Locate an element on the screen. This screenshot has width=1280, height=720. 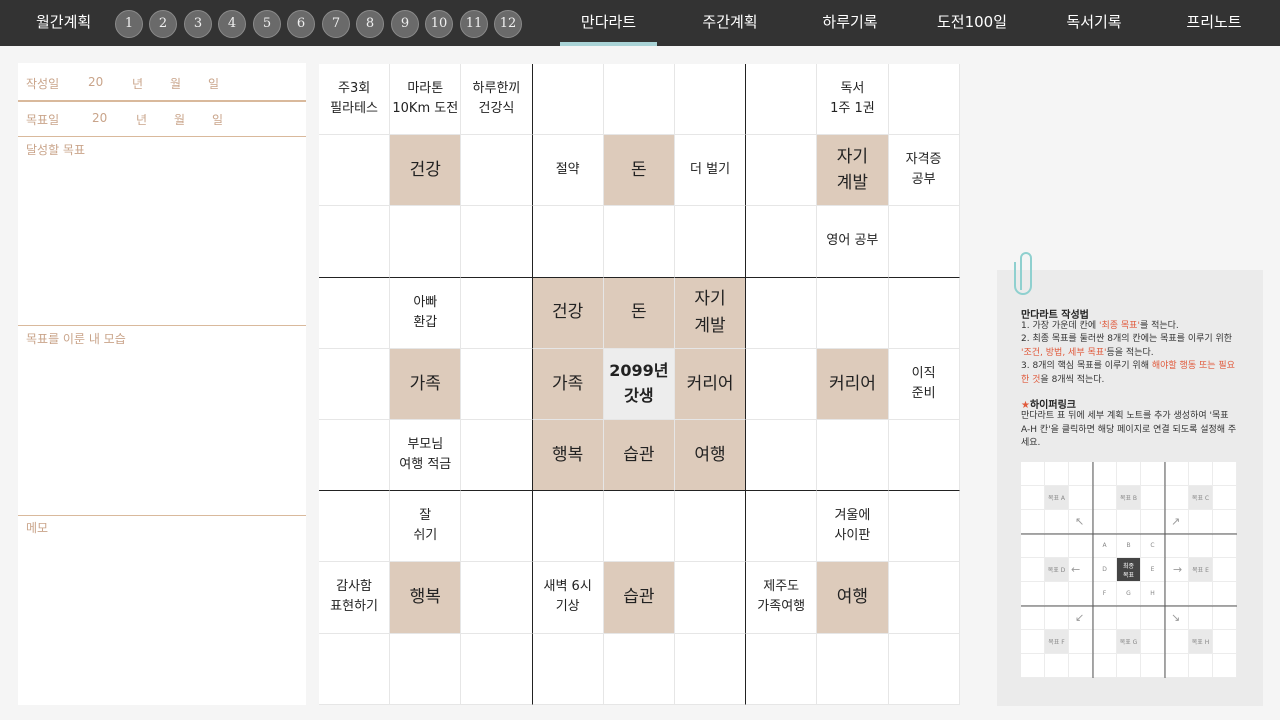
month-7-button: 7 is located at coordinates (336, 24).